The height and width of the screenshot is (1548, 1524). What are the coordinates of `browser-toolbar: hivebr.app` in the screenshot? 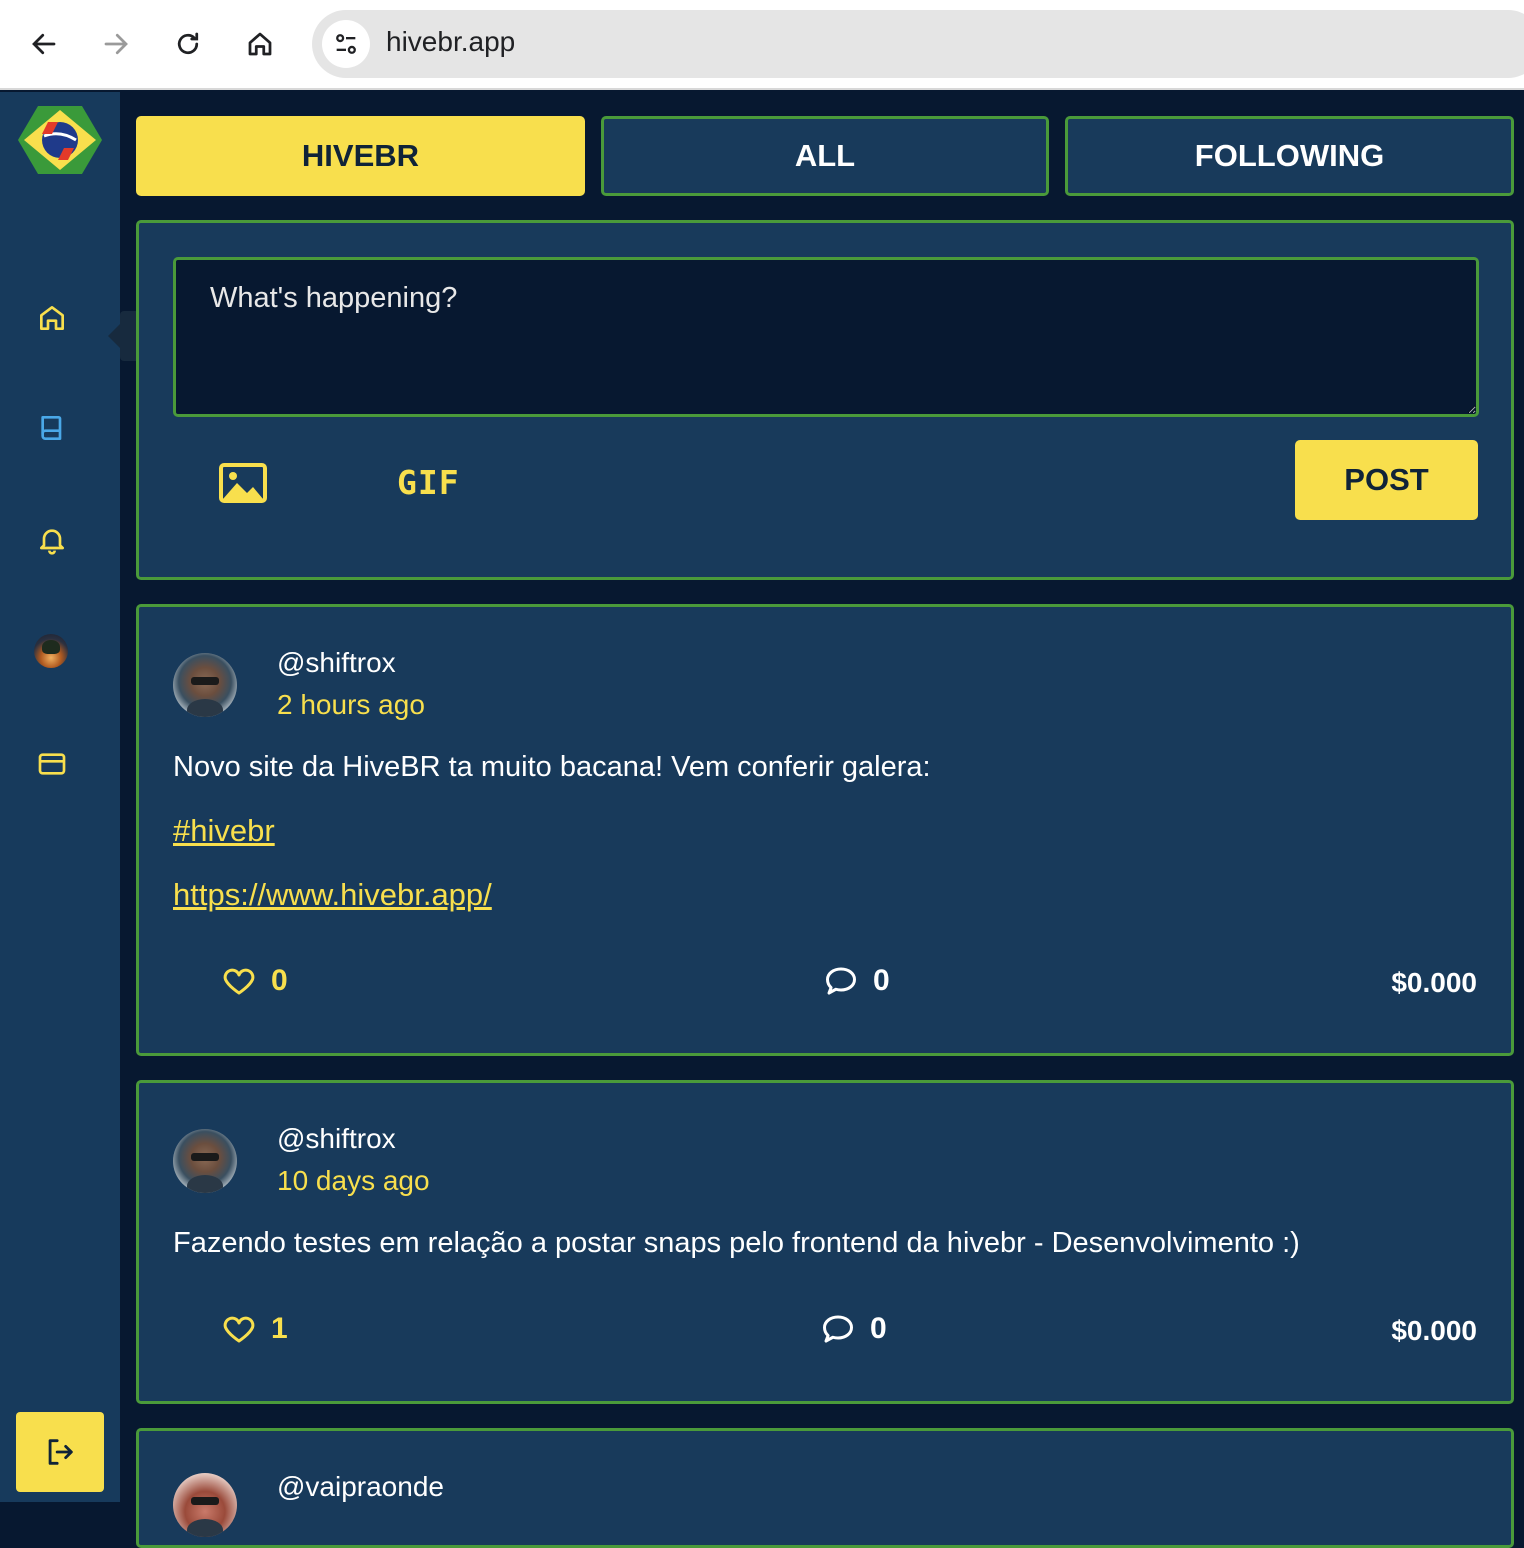 It's located at (762, 45).